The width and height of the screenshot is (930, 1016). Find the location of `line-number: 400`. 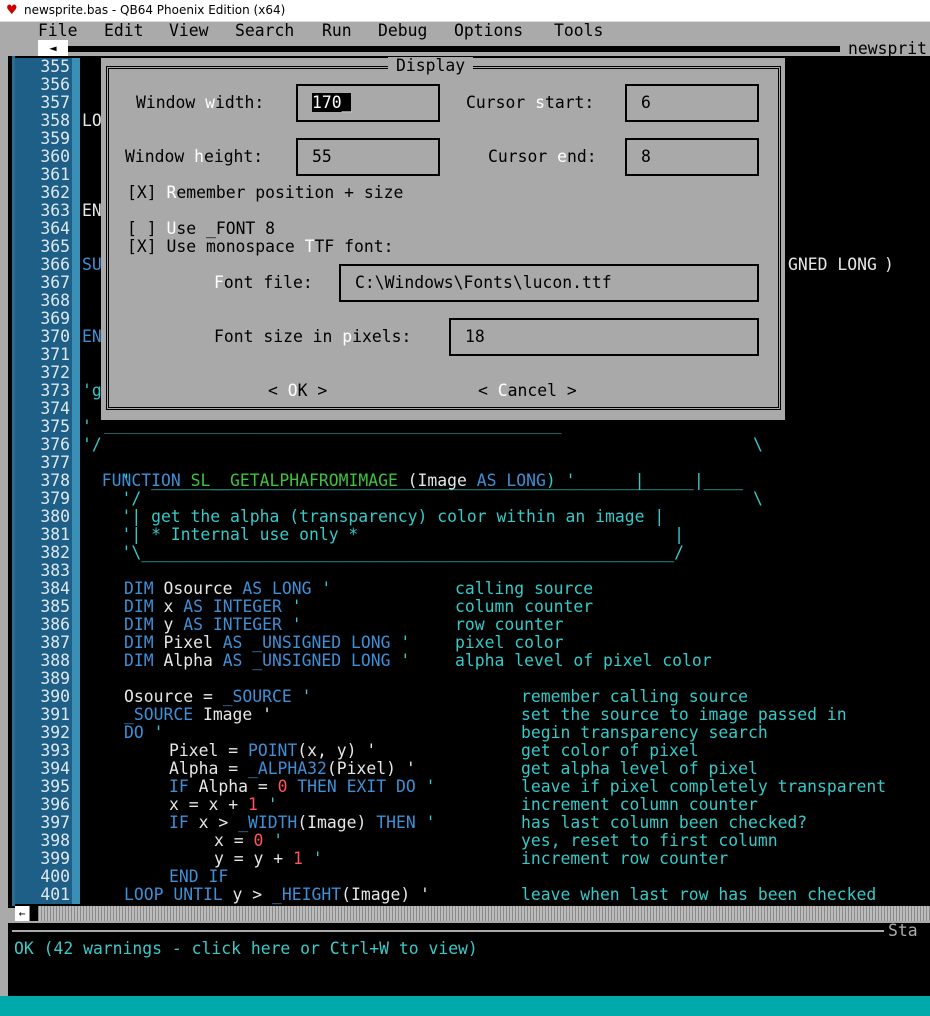

line-number: 400 is located at coordinates (55, 876).